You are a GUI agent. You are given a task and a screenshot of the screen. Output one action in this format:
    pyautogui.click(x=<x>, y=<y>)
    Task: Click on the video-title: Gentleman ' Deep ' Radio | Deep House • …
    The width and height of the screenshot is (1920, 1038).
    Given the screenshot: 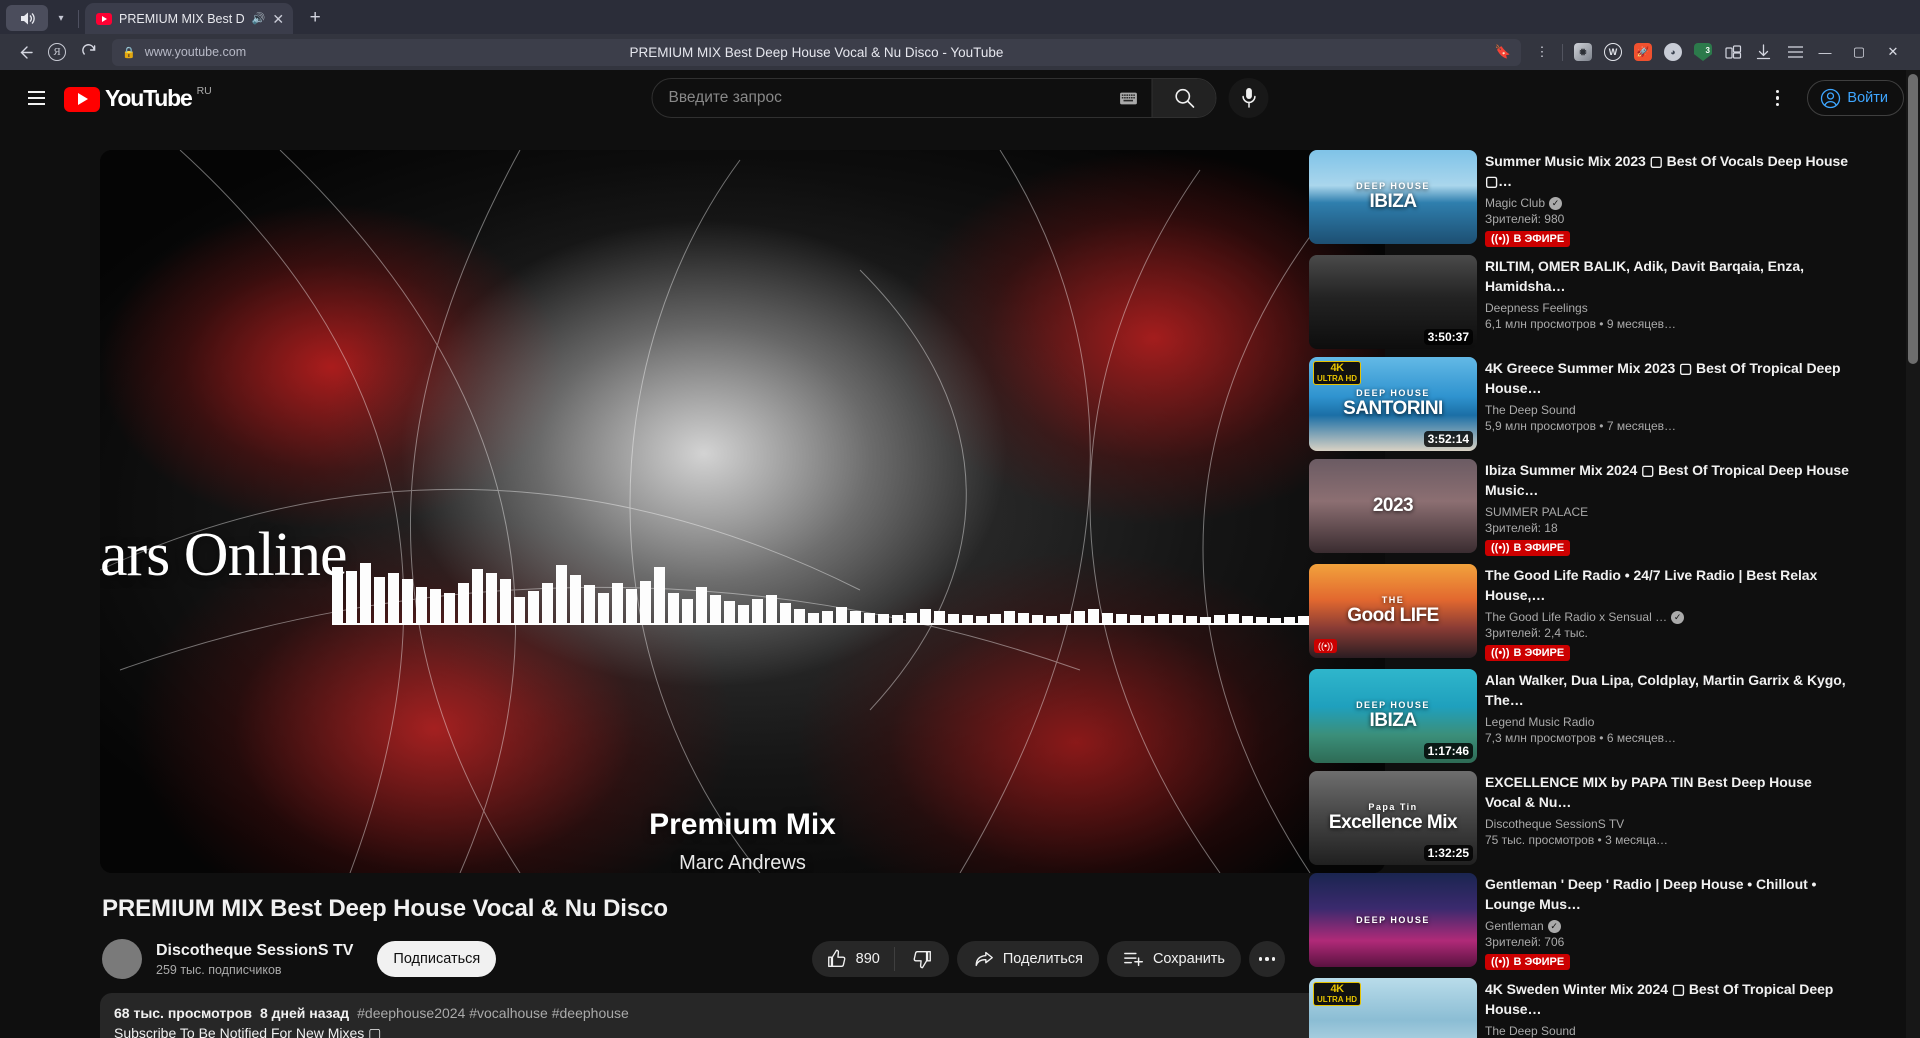 What is the action you would take?
    pyautogui.click(x=1667, y=894)
    